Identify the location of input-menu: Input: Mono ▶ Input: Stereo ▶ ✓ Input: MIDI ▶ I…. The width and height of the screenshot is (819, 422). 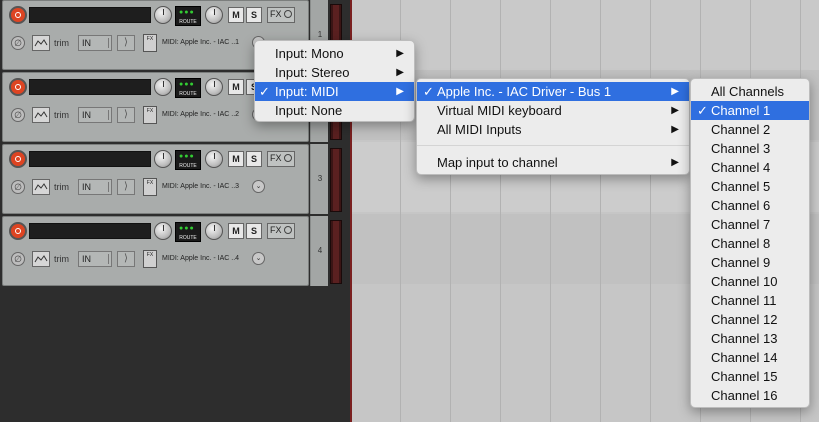
(334, 81).